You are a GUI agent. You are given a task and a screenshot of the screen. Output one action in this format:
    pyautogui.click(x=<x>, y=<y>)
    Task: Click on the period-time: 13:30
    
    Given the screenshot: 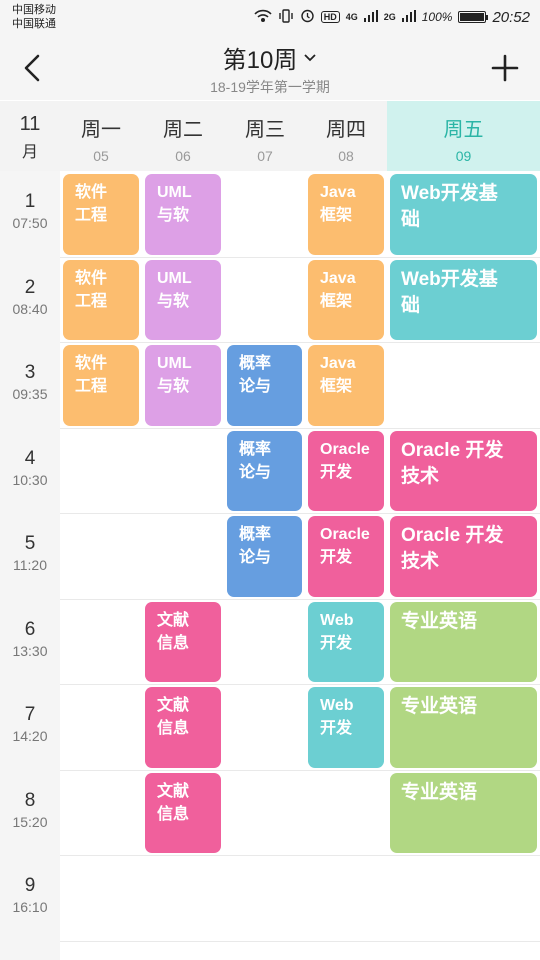 What is the action you would take?
    pyautogui.click(x=30, y=650)
    